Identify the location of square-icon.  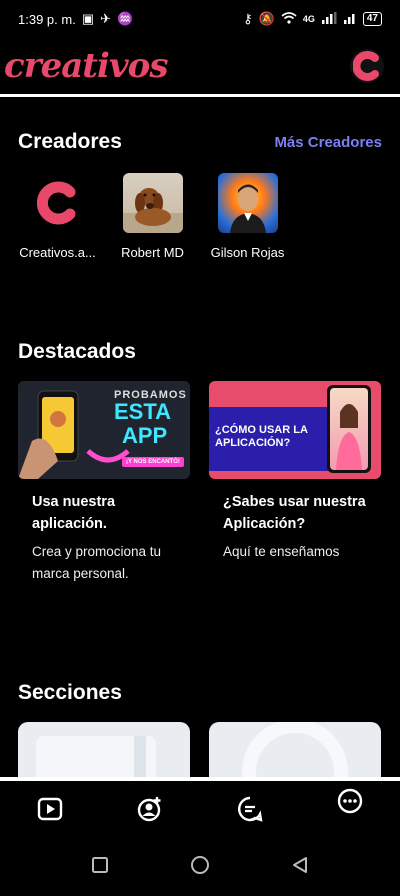
(99, 864).